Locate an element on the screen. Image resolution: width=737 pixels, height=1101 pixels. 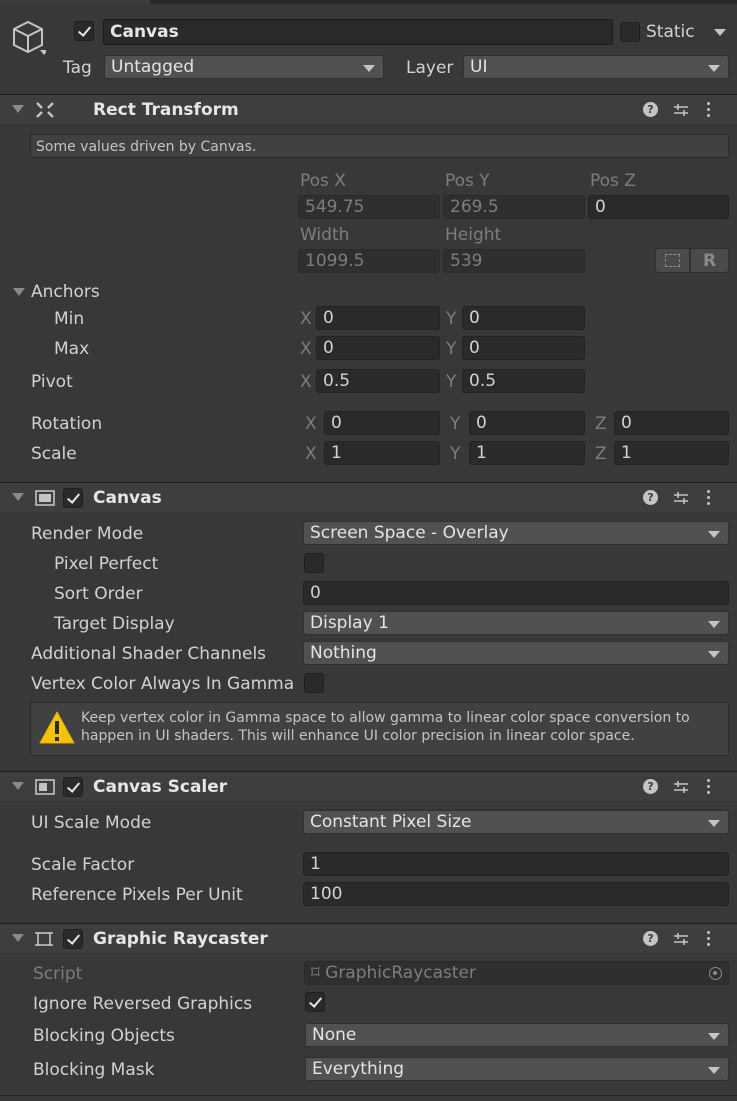
pivot-x-axis: X is located at coordinates (306, 382).